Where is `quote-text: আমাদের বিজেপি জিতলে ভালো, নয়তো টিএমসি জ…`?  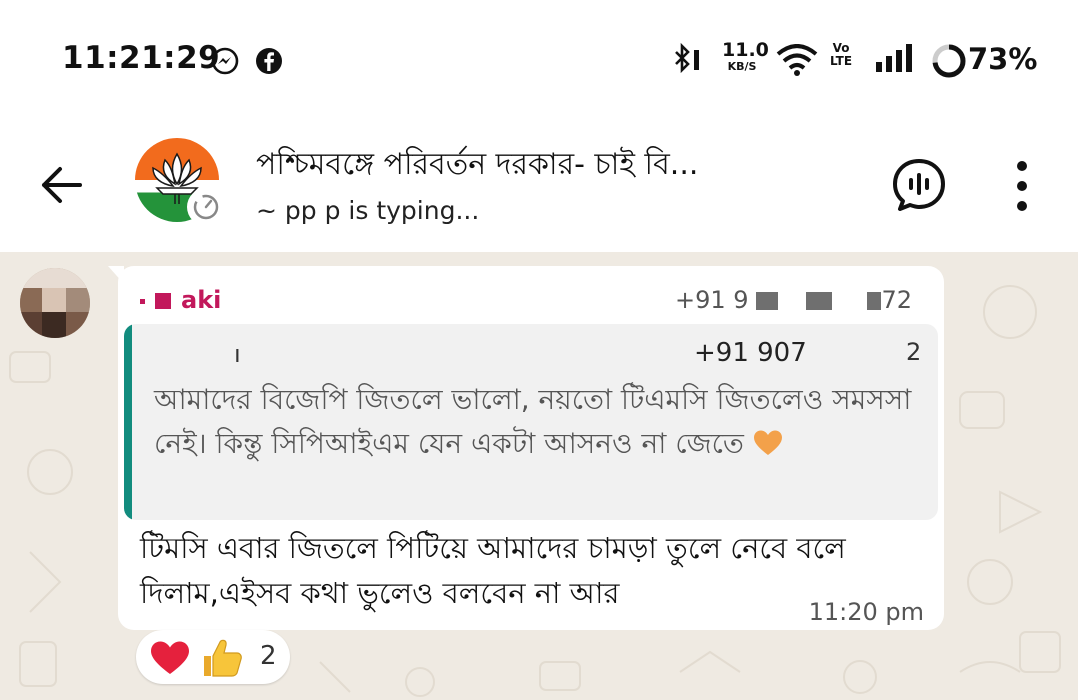 quote-text: আমাদের বিজেপি জিতলে ভালো, নয়তো টিএমসি জ… is located at coordinates (539, 422).